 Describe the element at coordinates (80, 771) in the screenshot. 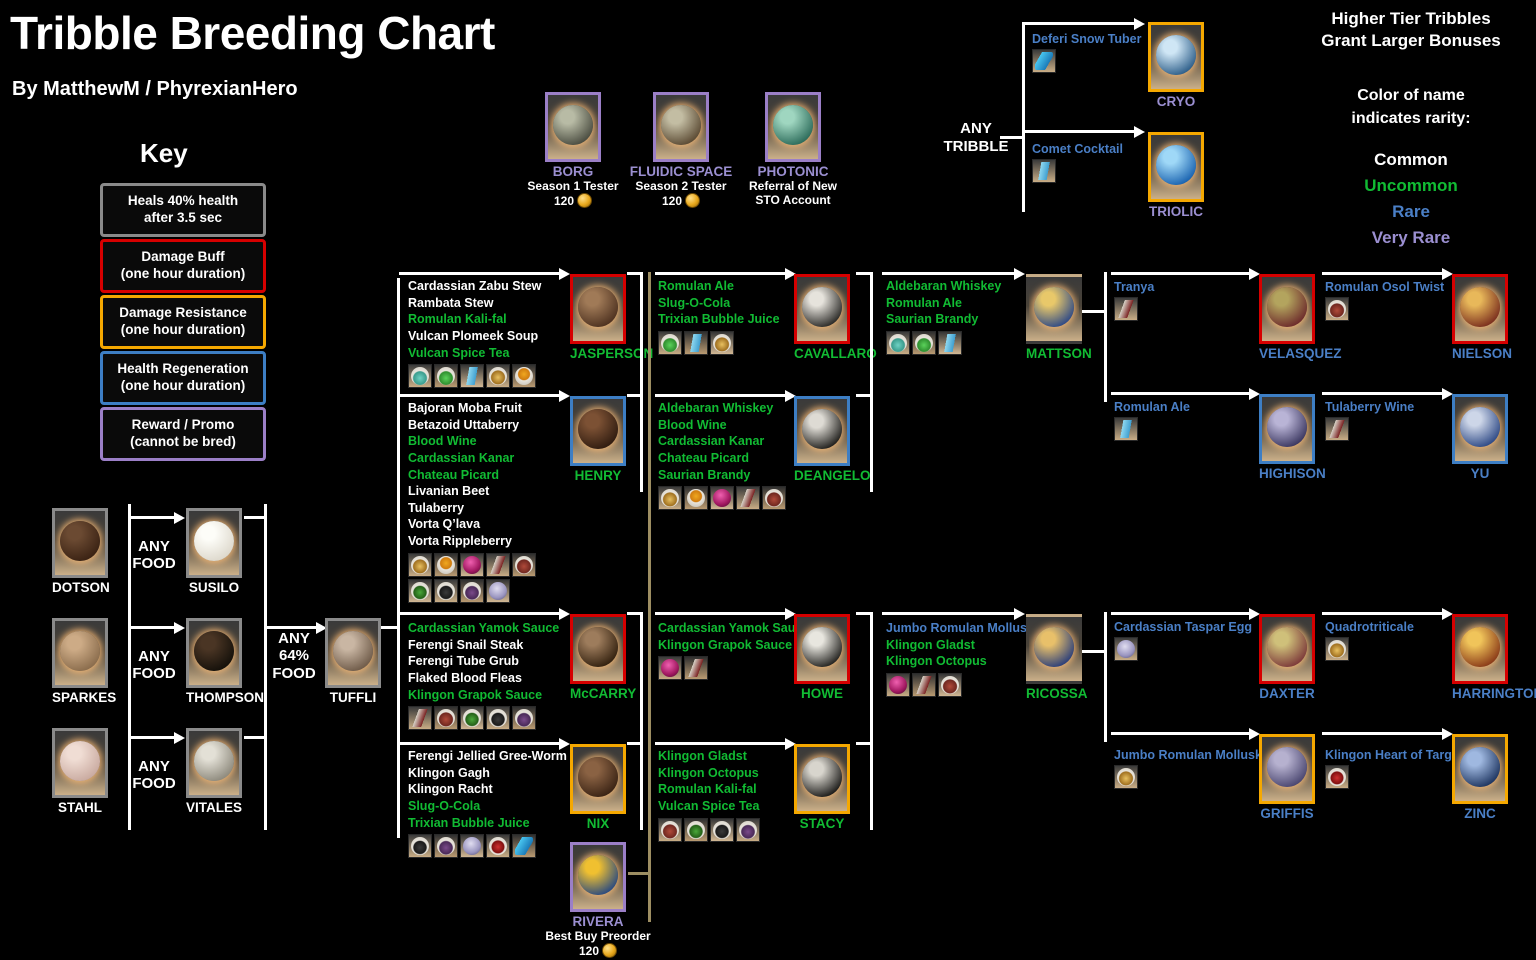

I see `tribble-node-stahl: STAHL` at that location.